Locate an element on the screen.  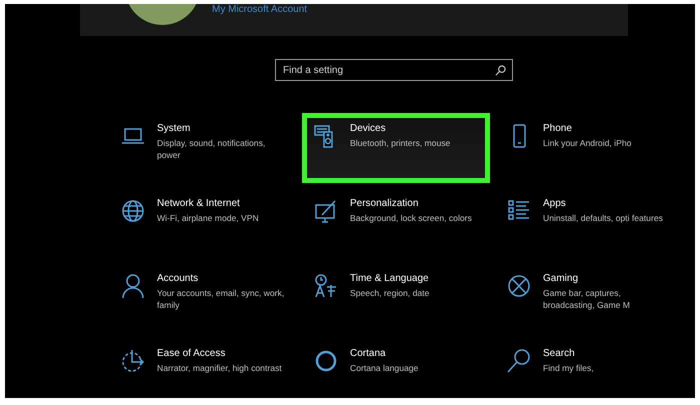
account-link: My Microsoft Account is located at coordinates (260, 10).